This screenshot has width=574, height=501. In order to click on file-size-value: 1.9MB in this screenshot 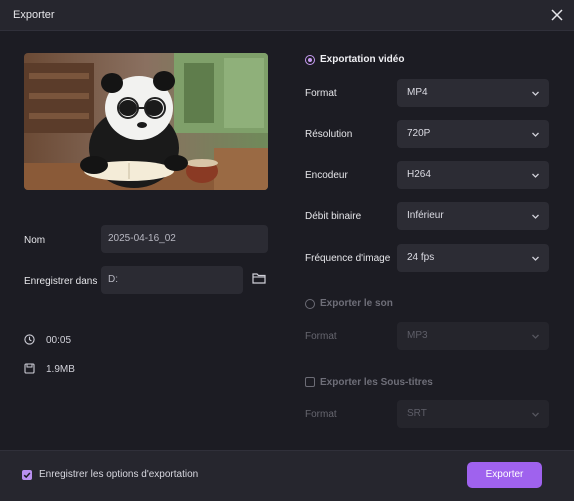, I will do `click(60, 369)`.